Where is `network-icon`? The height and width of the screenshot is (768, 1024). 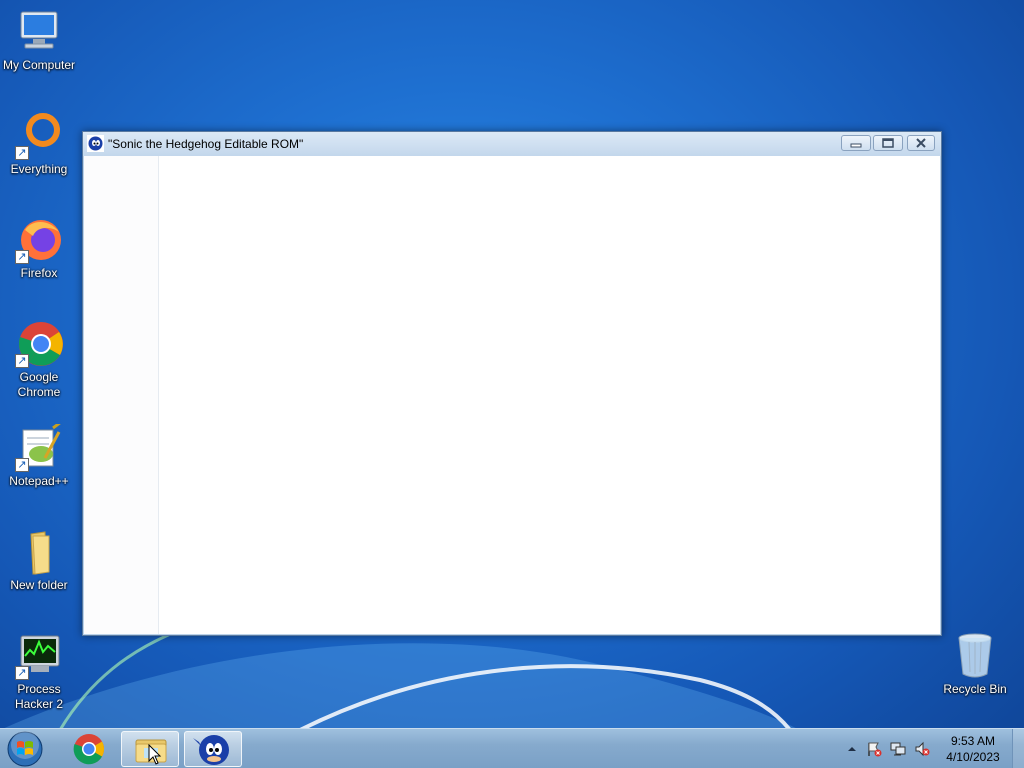
network-icon is located at coordinates (898, 749).